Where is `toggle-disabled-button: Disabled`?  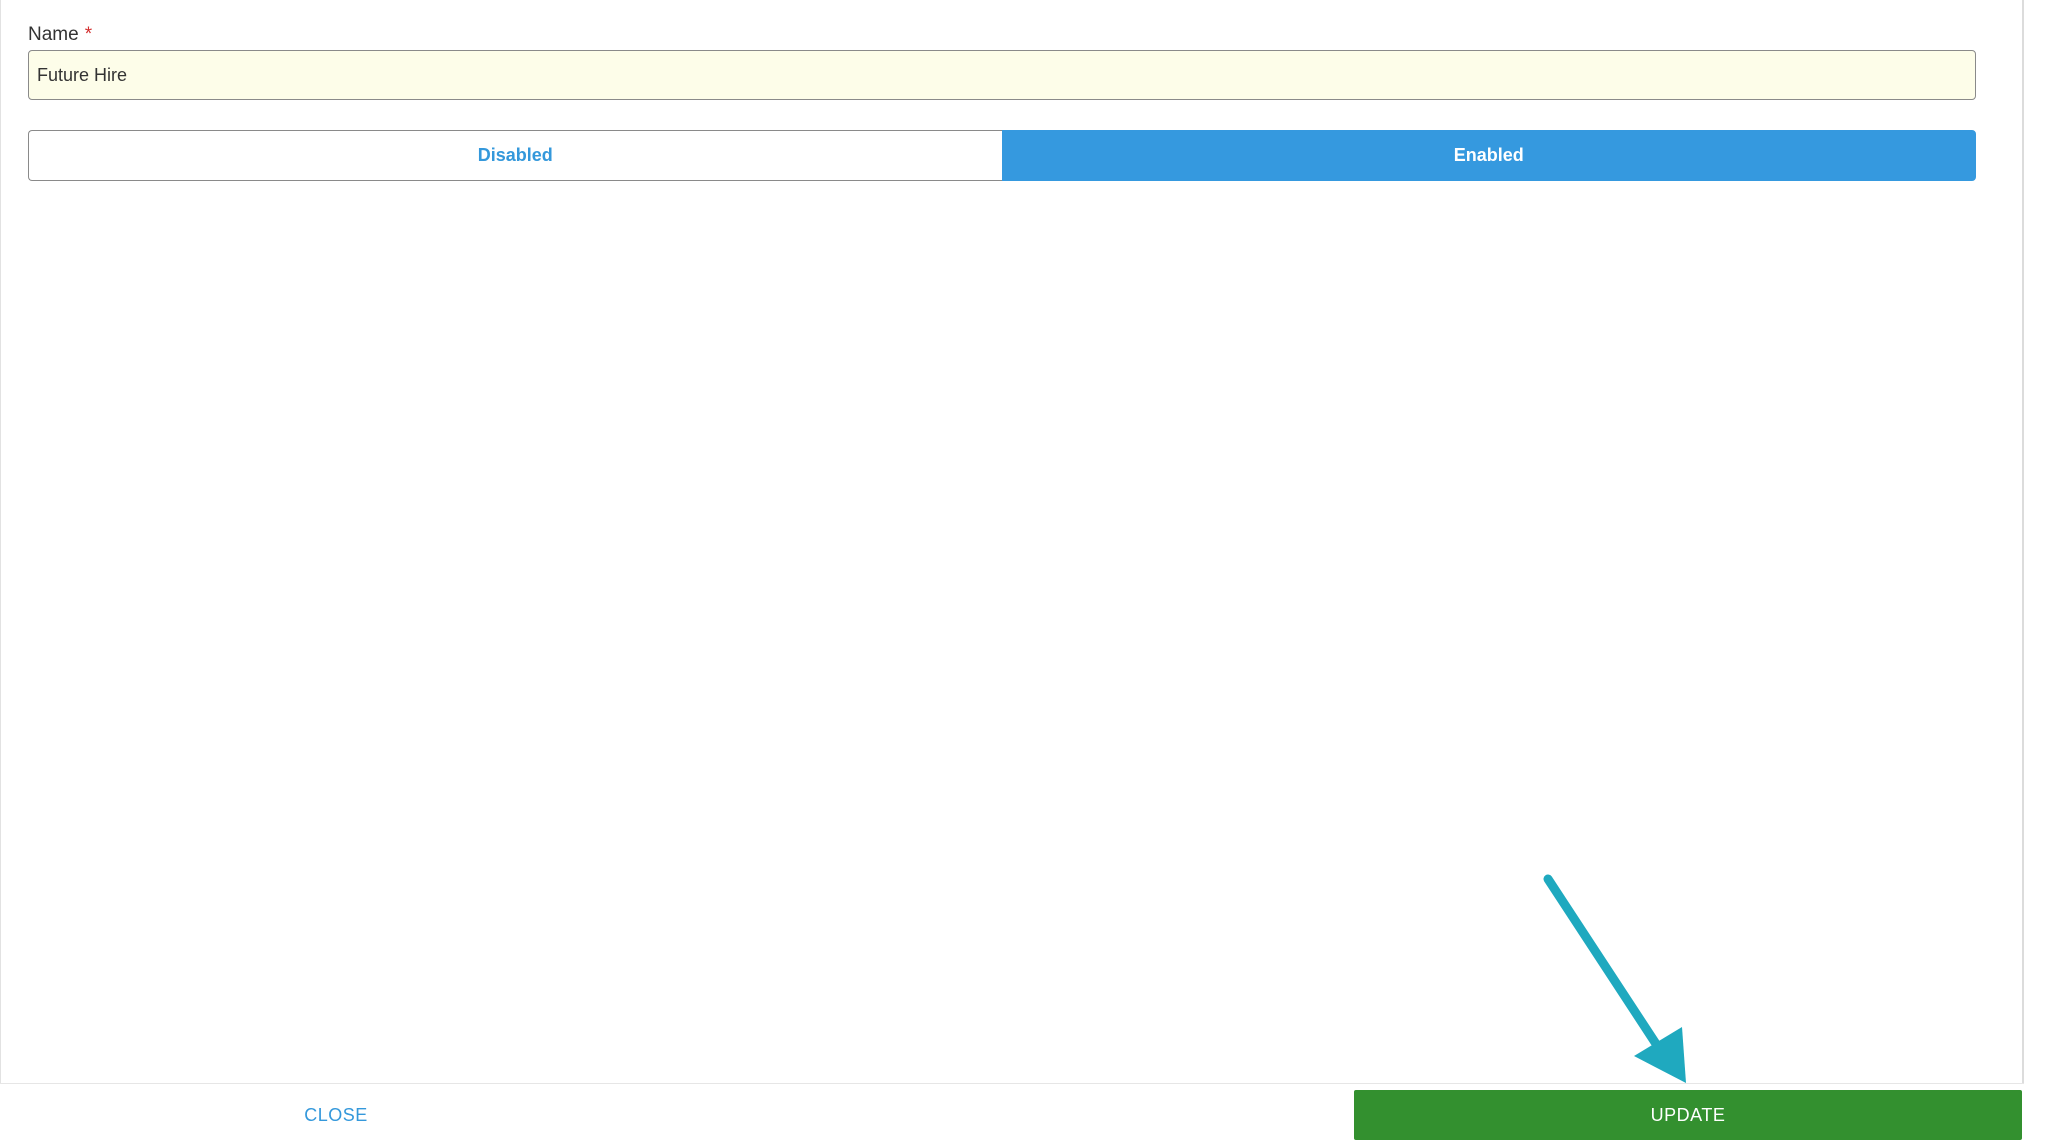
toggle-disabled-button: Disabled is located at coordinates (515, 155).